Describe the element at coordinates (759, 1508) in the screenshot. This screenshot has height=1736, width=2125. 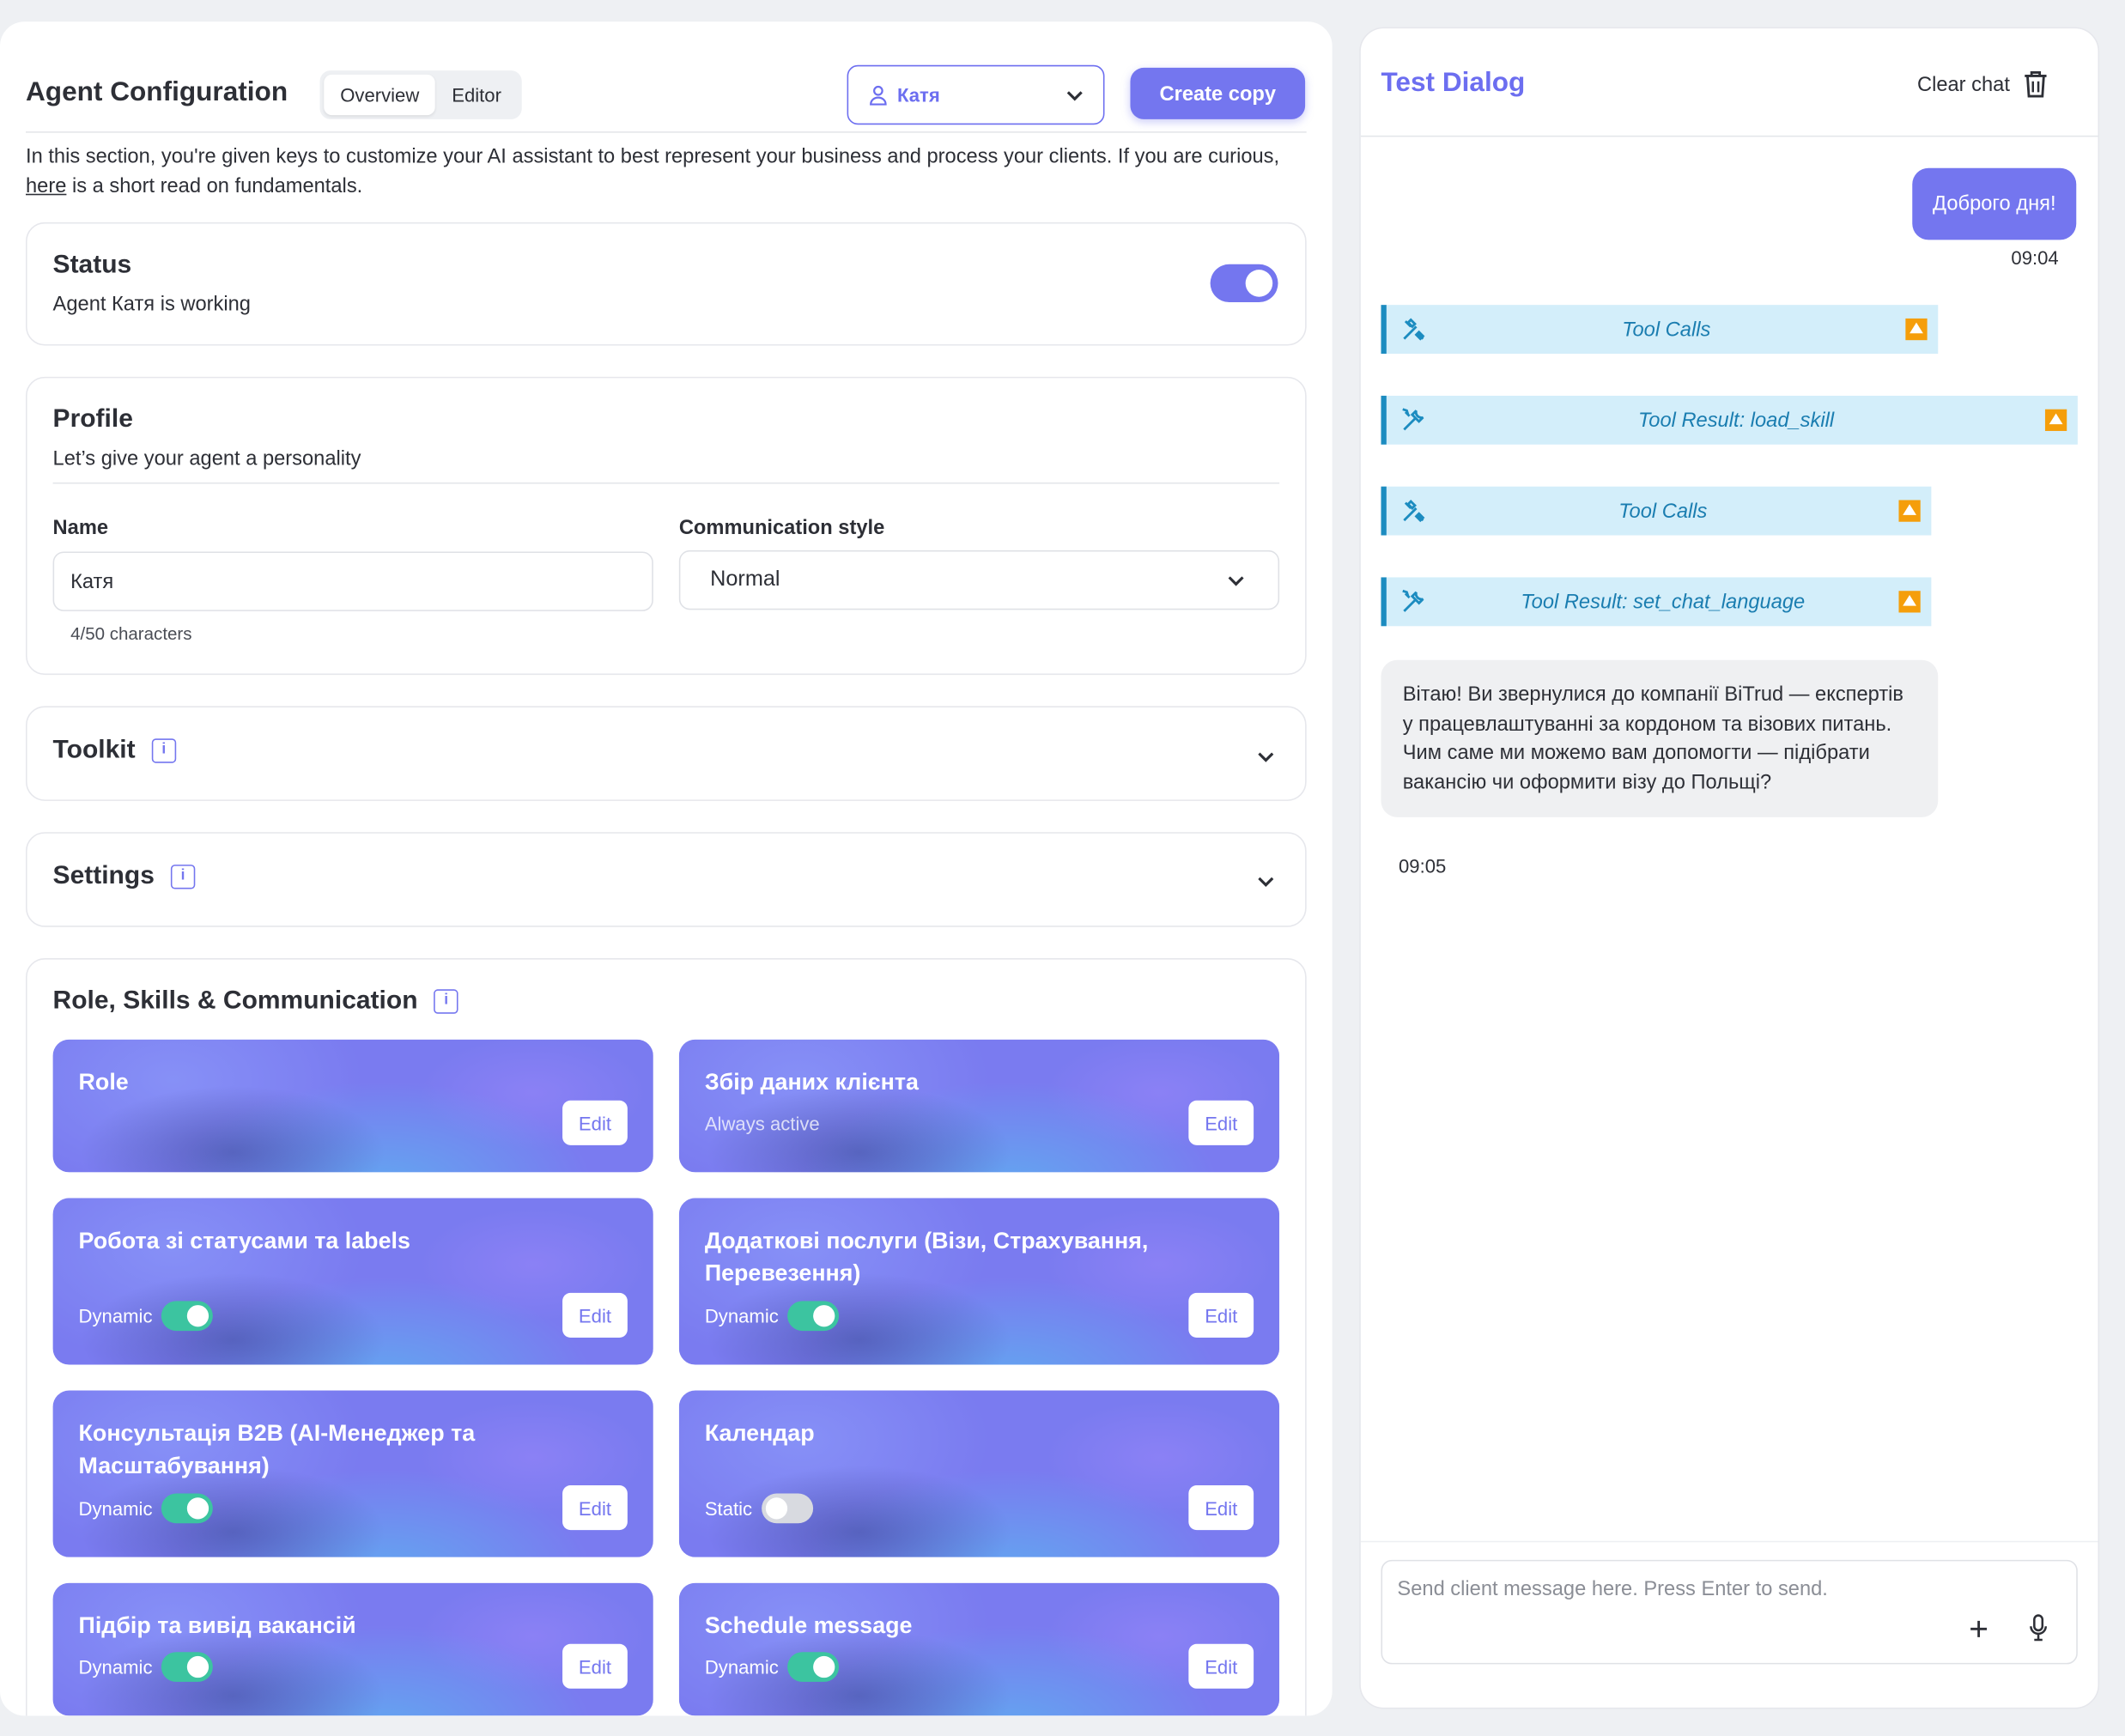
I see `skill-mode-row: Static` at that location.